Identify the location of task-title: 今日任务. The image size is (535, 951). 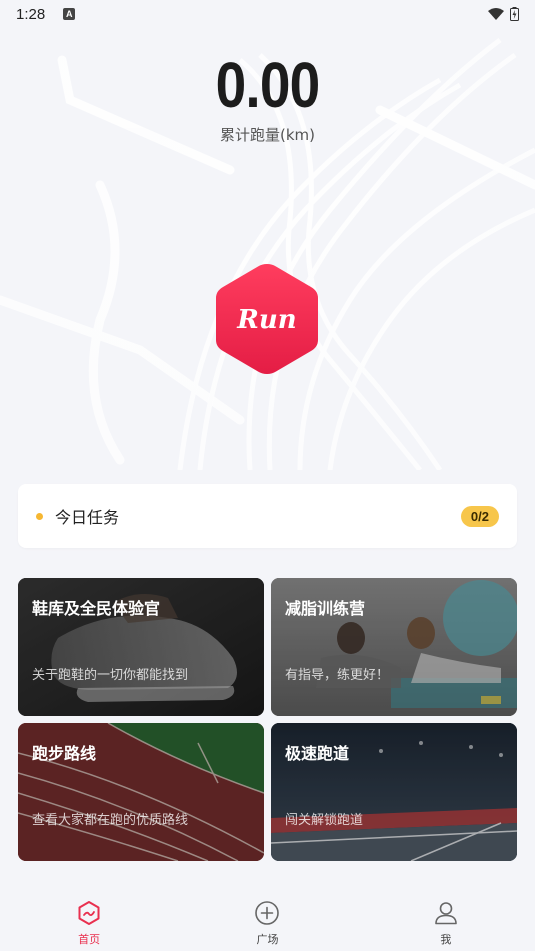
(87, 517).